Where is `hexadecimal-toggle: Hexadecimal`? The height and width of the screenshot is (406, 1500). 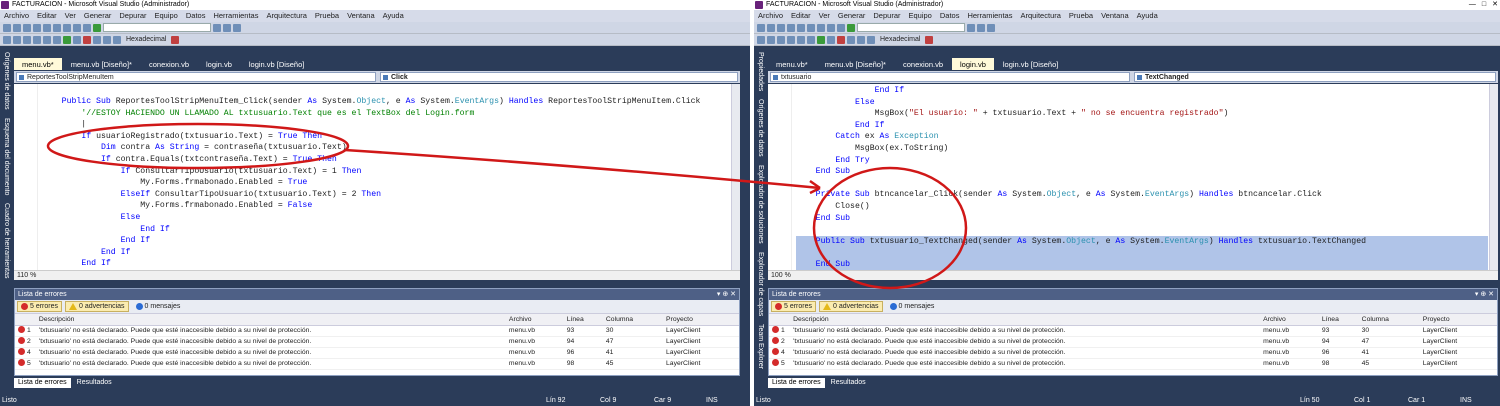
hexadecimal-toggle: Hexadecimal is located at coordinates (900, 39).